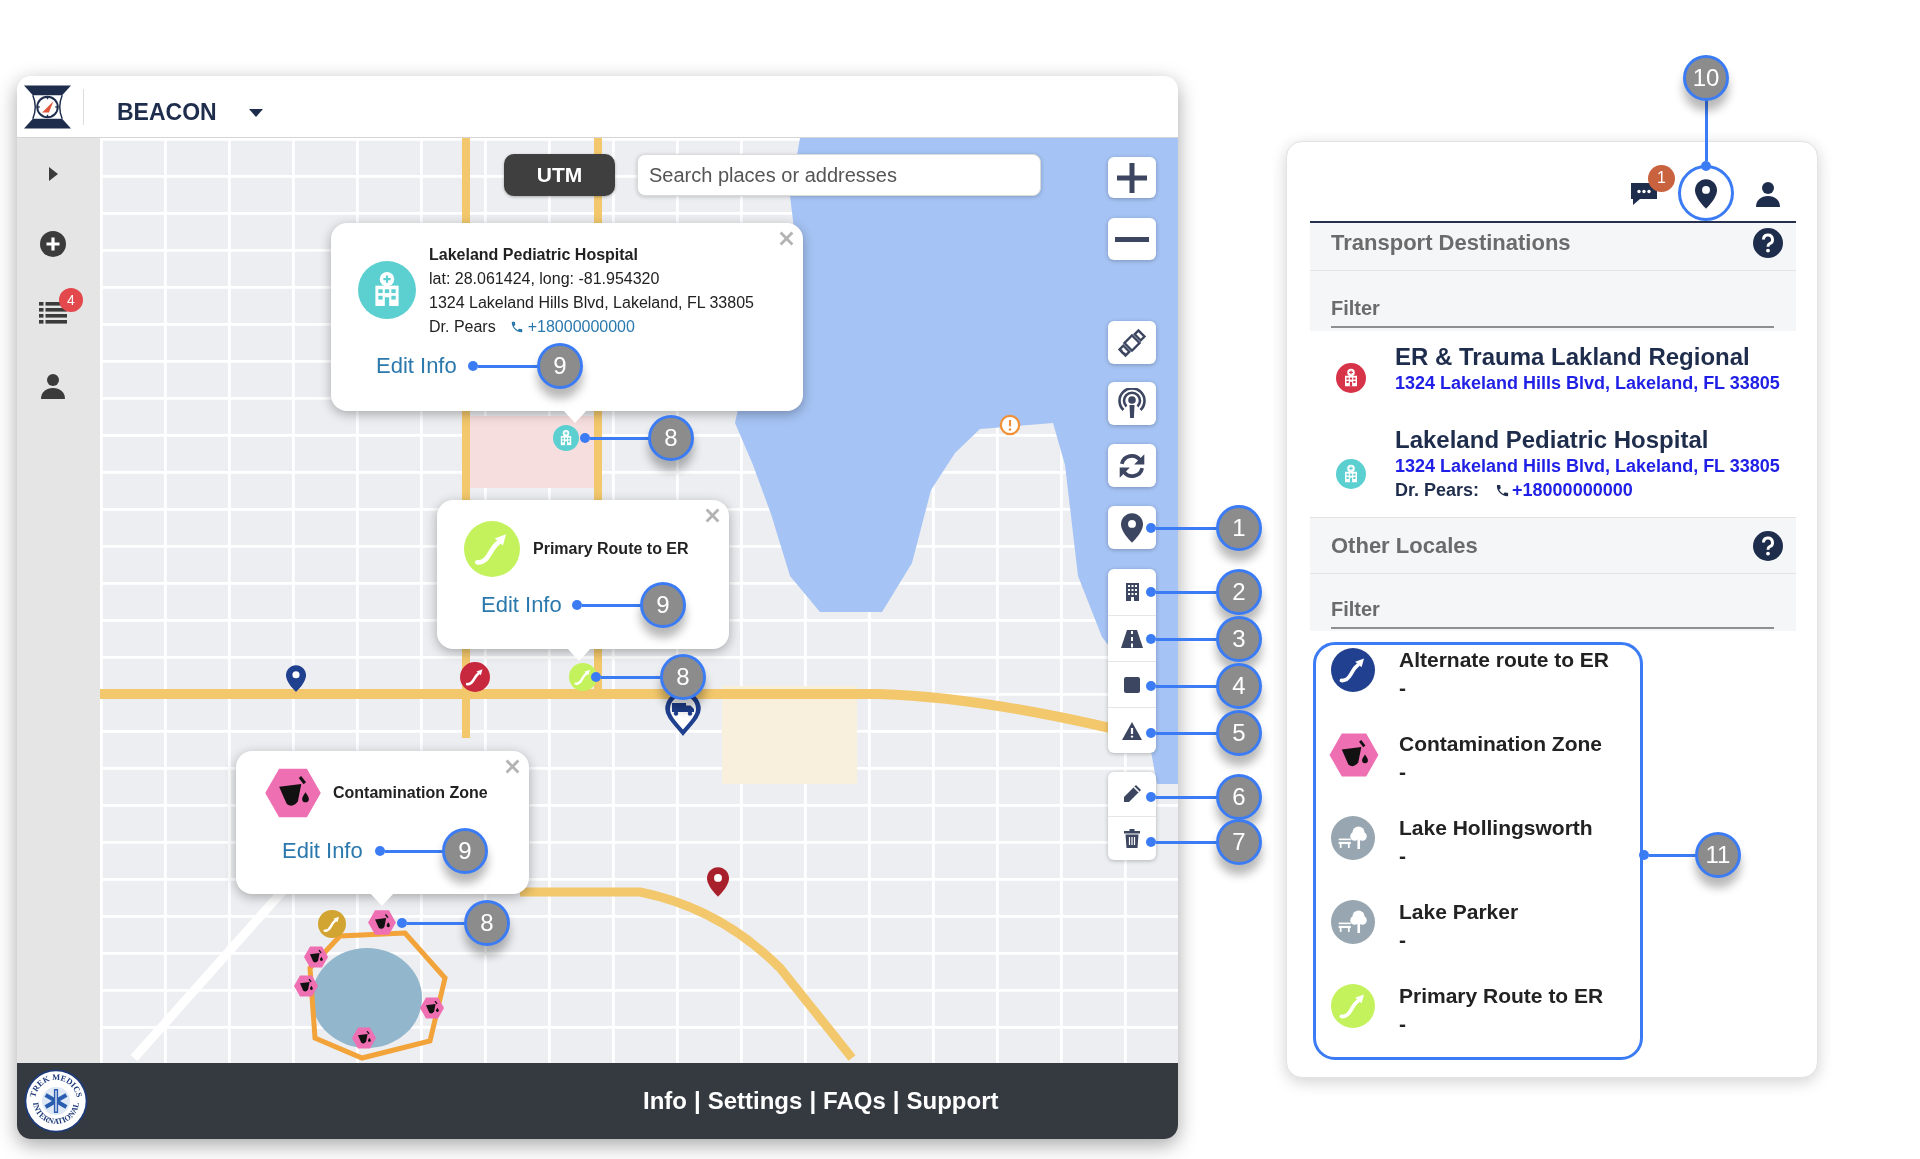 The image size is (1920, 1159). What do you see at coordinates (755, 1101) in the screenshot?
I see `footer-link: Settings` at bounding box center [755, 1101].